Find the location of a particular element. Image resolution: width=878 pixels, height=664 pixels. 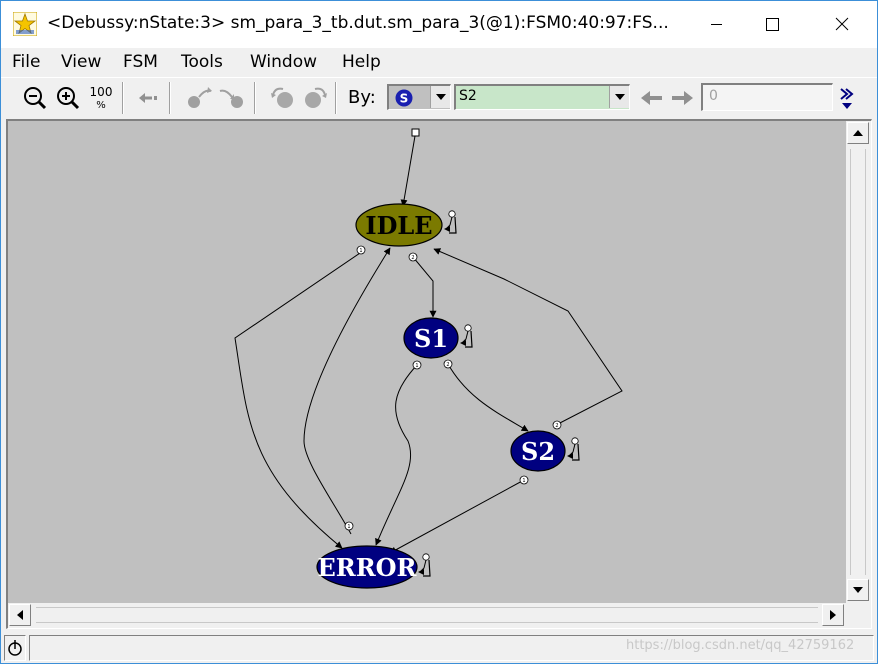

next-state-icon is located at coordinates (315, 98).